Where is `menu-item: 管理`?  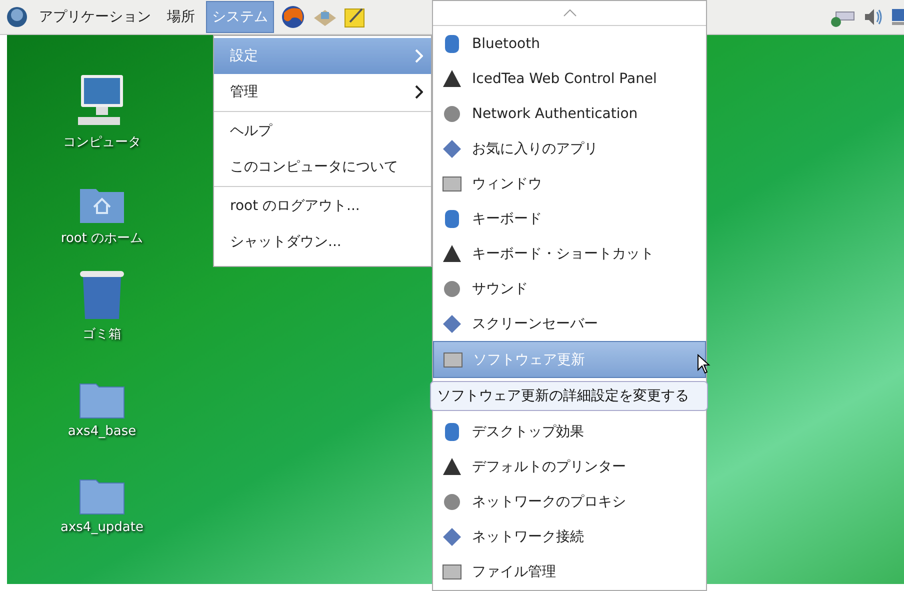 menu-item: 管理 is located at coordinates (322, 92).